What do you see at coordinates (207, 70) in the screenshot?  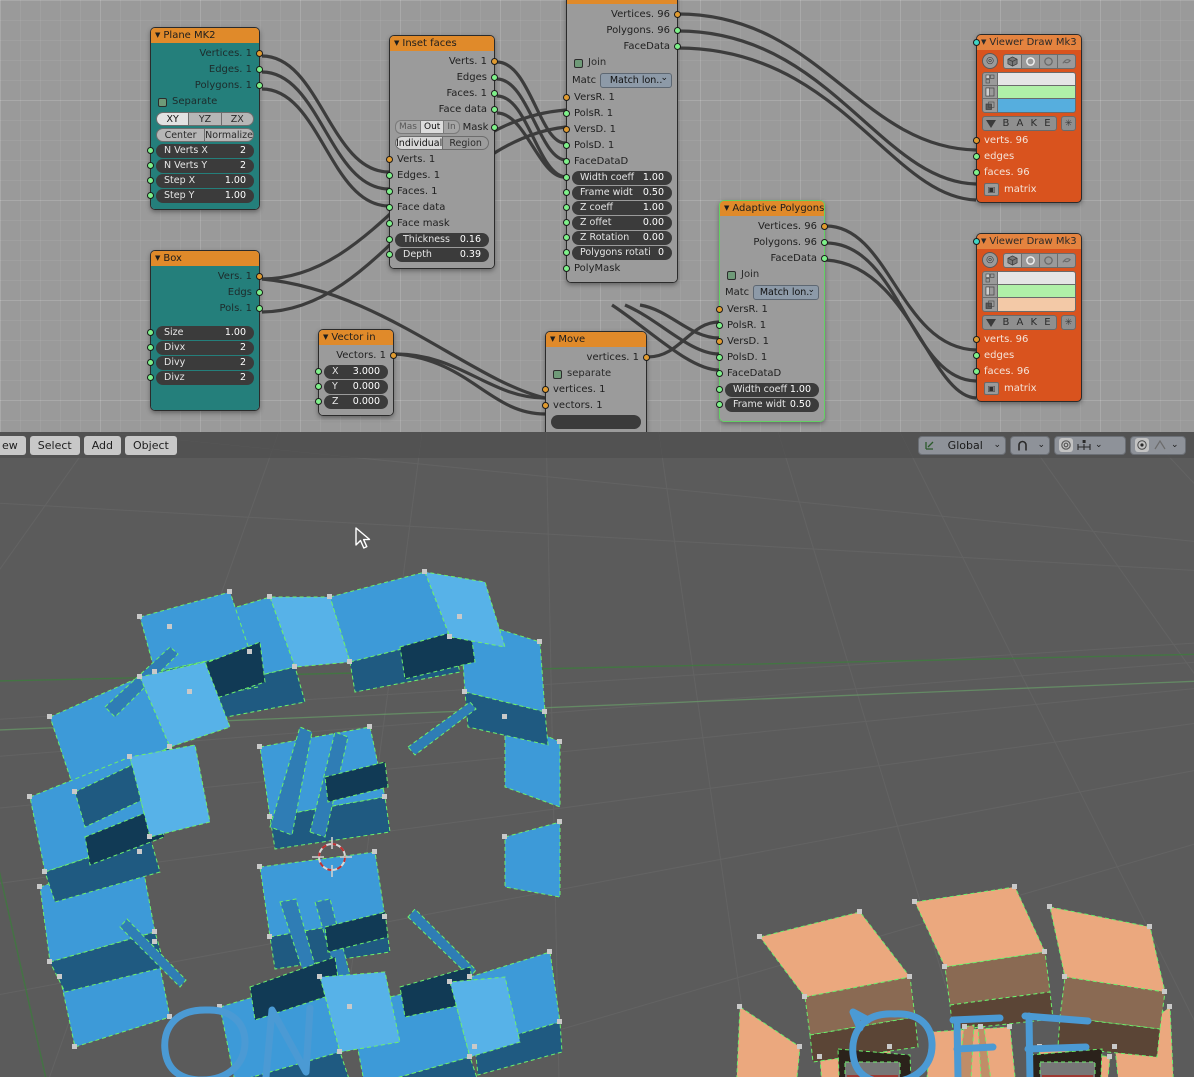 I see `output-socket-row: Edges. 1` at bounding box center [207, 70].